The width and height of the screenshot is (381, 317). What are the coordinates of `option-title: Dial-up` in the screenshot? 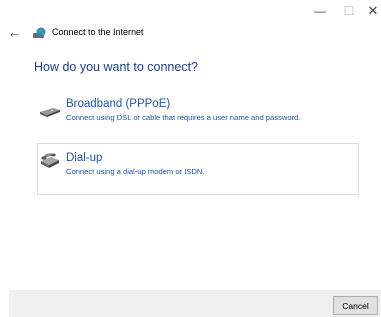 It's located at (84, 158).